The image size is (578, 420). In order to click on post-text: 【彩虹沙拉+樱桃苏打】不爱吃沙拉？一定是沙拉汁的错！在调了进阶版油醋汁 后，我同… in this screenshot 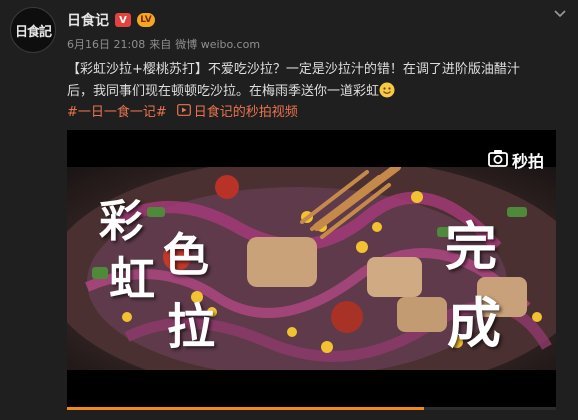, I will do `click(314, 81)`.